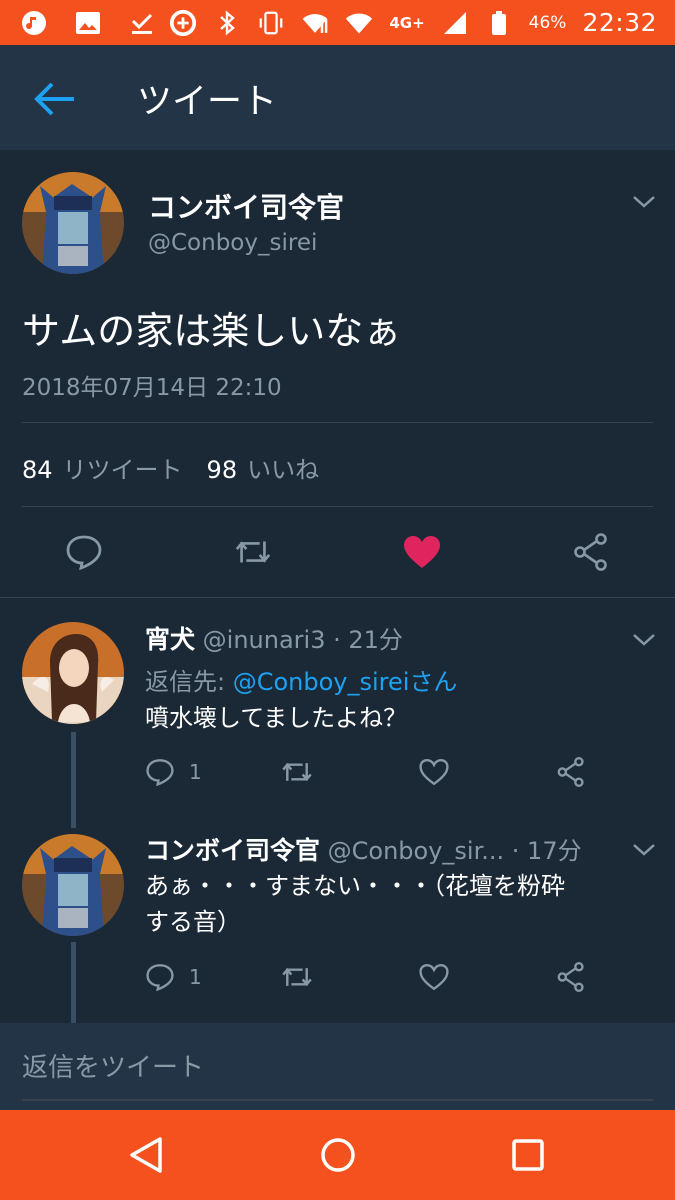 This screenshot has width=675, height=1200. Describe the element at coordinates (271, 23) in the screenshot. I see `vibrate-icon` at that location.